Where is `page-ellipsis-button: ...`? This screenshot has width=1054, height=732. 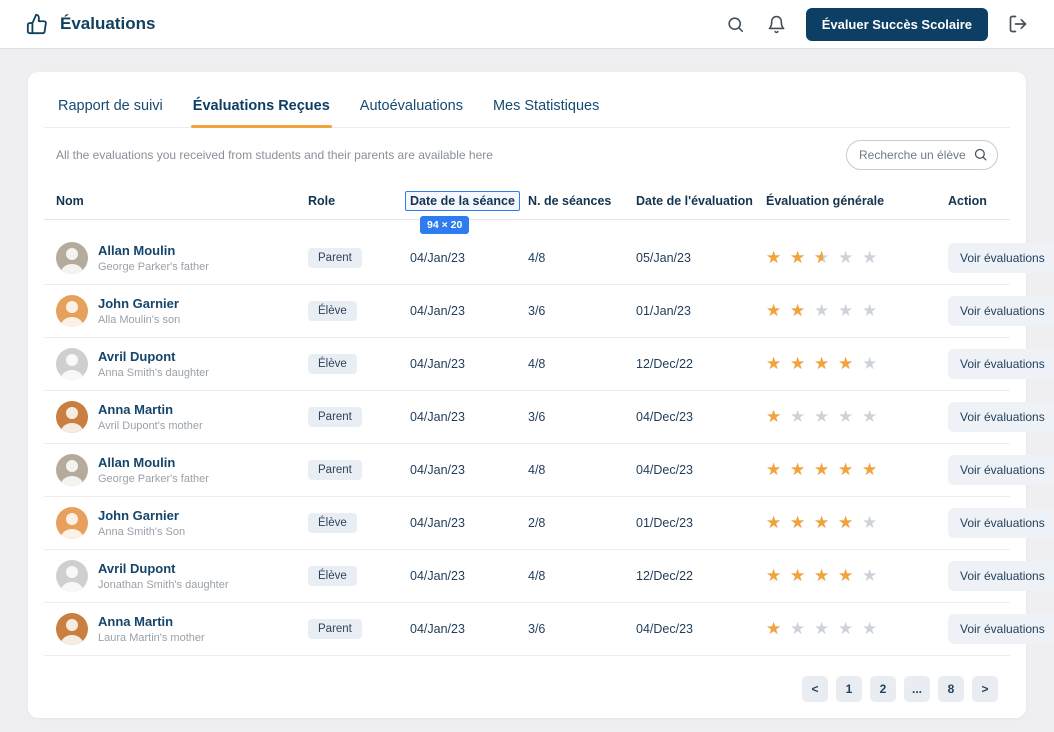
page-ellipsis-button: ... is located at coordinates (917, 689).